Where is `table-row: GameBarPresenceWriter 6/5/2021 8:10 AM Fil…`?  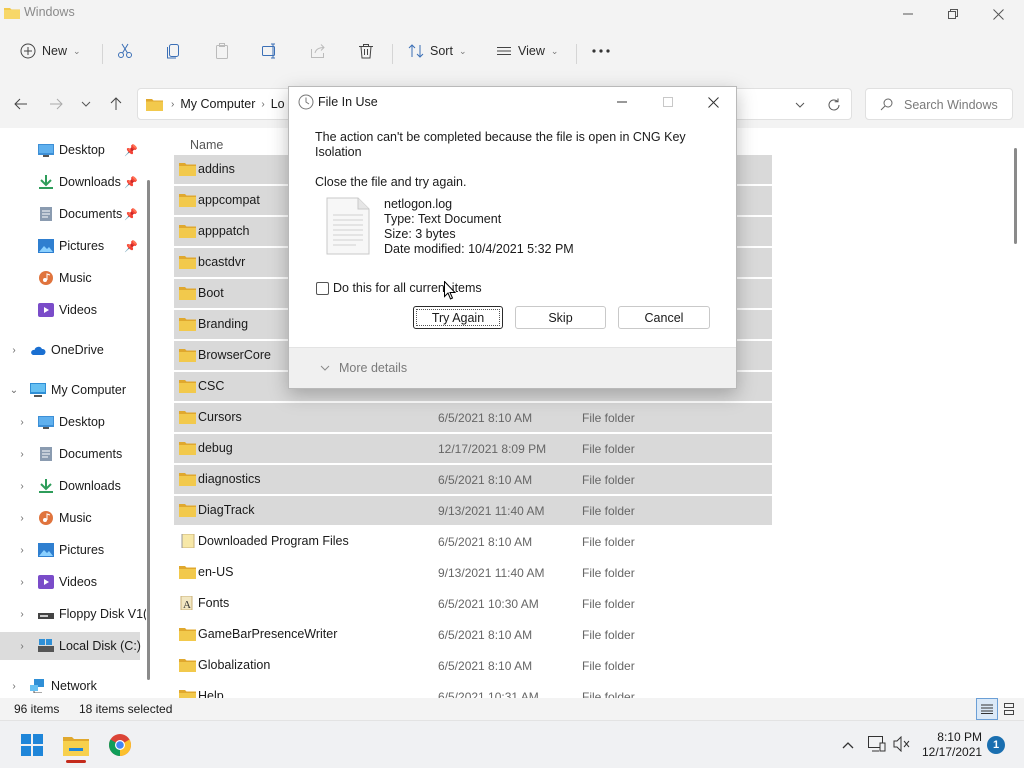
table-row: GameBarPresenceWriter 6/5/2021 8:10 AM Fil… is located at coordinates (473, 634).